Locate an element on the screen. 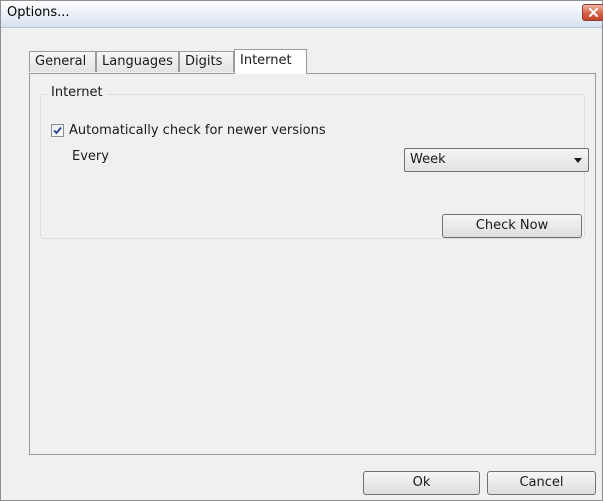  close-icon is located at coordinates (593, 12).